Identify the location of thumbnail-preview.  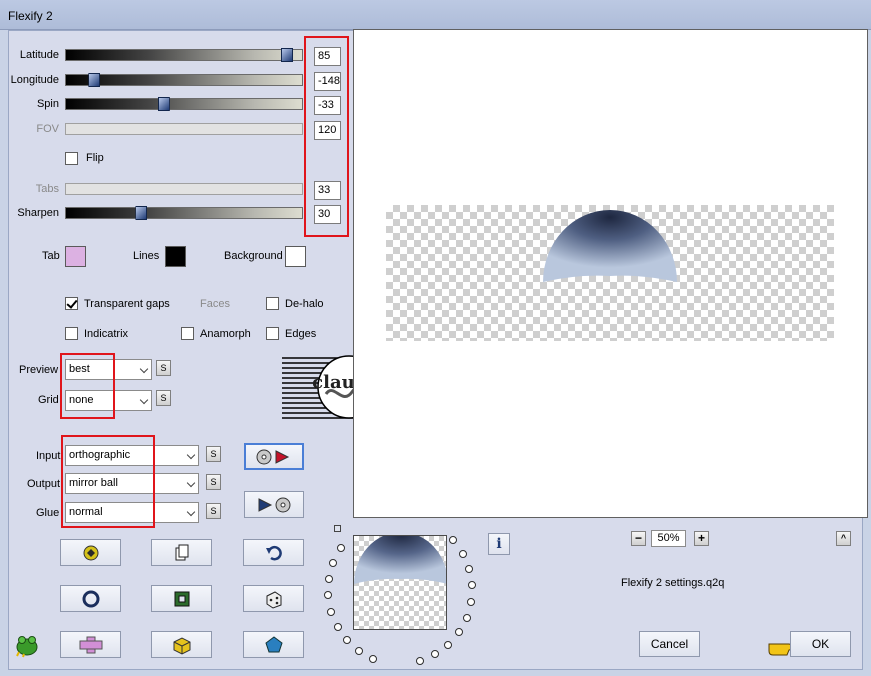
(400, 582).